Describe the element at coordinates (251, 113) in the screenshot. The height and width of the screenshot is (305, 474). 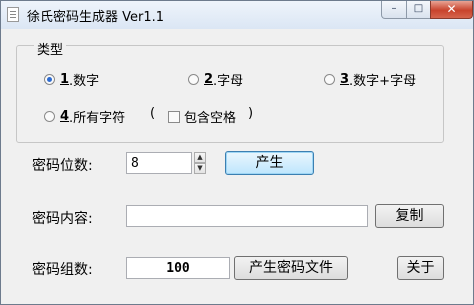
I see `paren-close: )` at that location.